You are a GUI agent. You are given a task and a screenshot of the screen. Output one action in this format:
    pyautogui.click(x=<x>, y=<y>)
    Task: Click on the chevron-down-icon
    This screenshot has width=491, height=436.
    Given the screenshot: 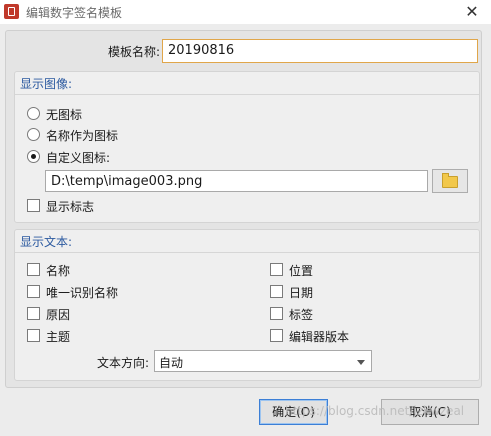 What is the action you would take?
    pyautogui.click(x=361, y=362)
    